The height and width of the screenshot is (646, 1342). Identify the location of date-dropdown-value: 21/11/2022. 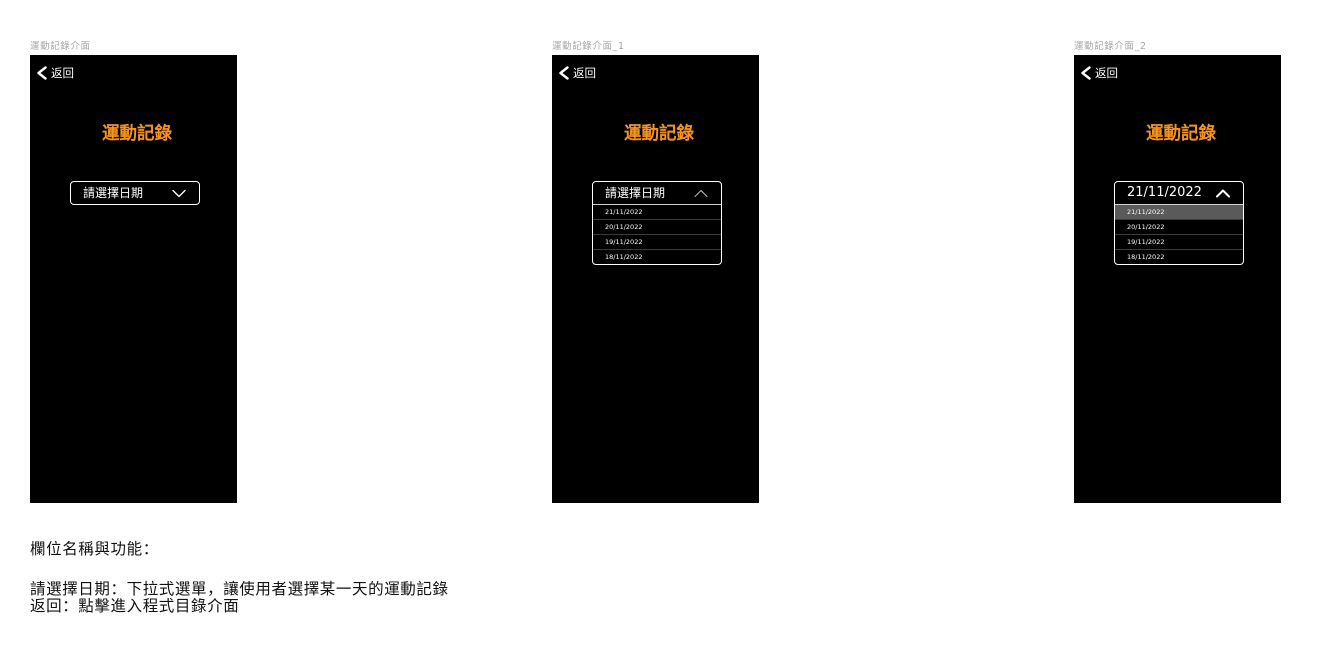
(1164, 192).